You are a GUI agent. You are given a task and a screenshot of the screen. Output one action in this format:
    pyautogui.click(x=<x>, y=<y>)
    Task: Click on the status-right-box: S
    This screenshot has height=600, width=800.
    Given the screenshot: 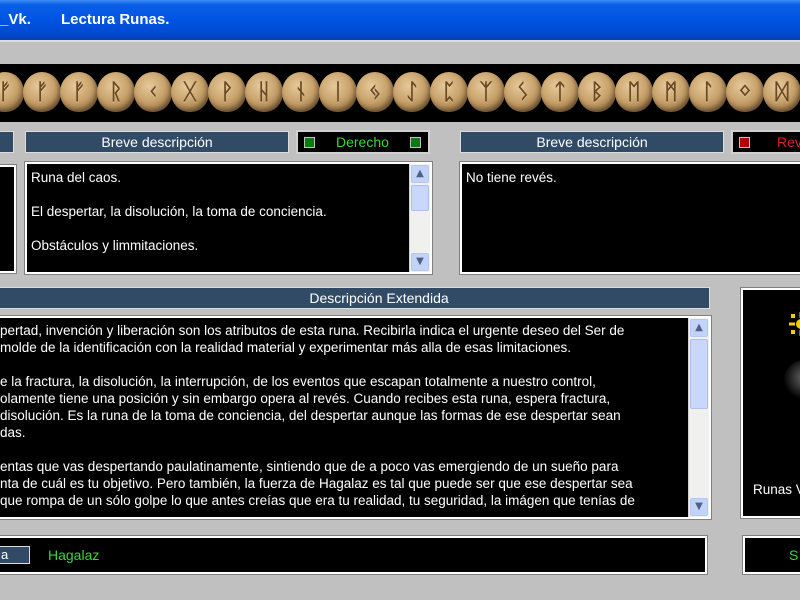 What is the action you would take?
    pyautogui.click(x=771, y=555)
    